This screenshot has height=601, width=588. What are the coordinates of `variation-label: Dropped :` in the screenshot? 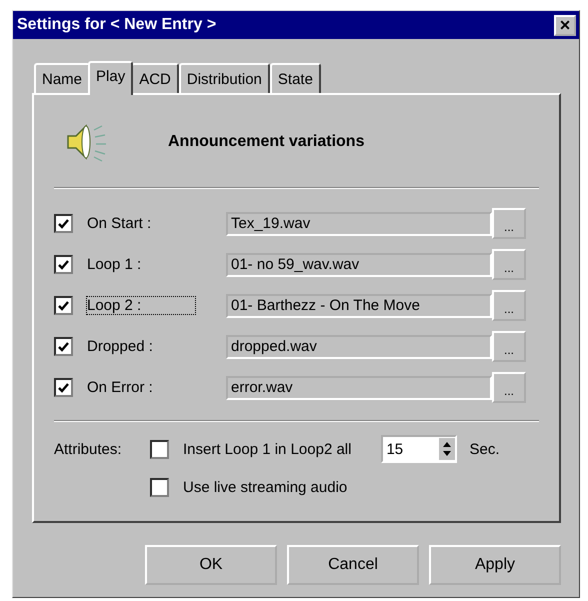 It's located at (120, 346).